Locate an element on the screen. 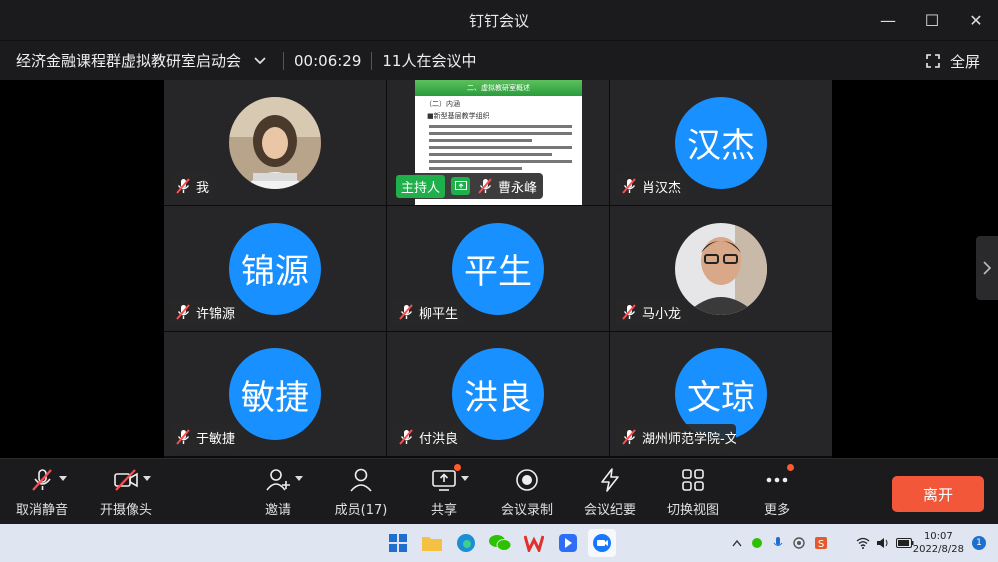  microphone-icon is located at coordinates (778, 543).